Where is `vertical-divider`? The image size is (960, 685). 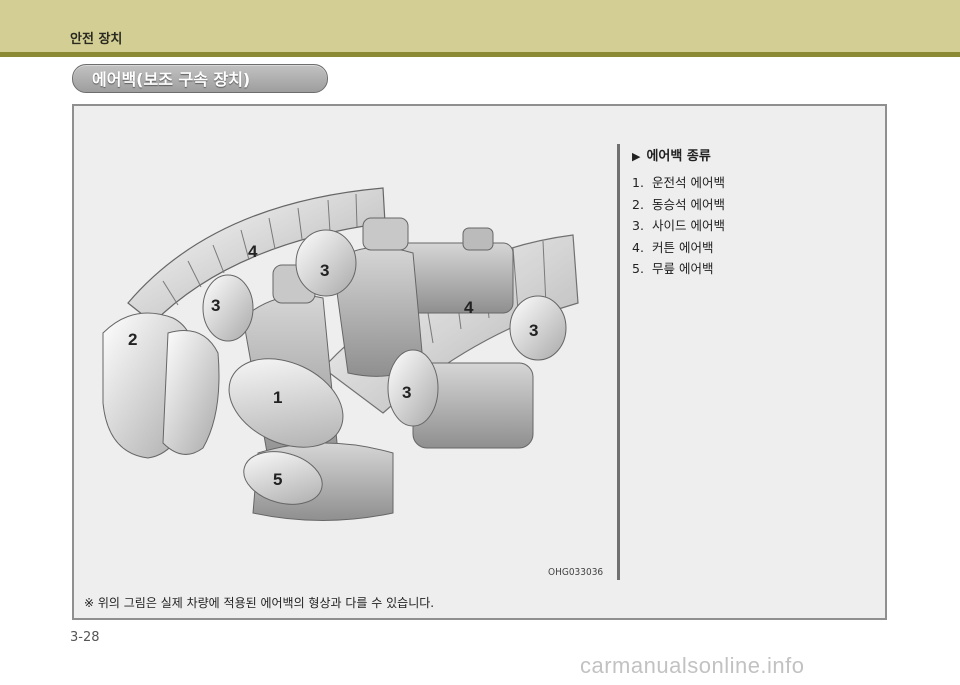 vertical-divider is located at coordinates (618, 362).